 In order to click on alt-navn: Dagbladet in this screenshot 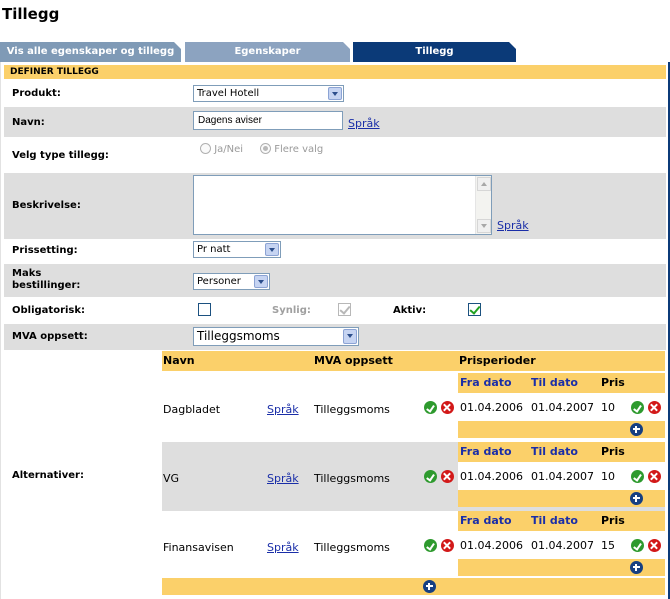, I will do `click(192, 409)`.